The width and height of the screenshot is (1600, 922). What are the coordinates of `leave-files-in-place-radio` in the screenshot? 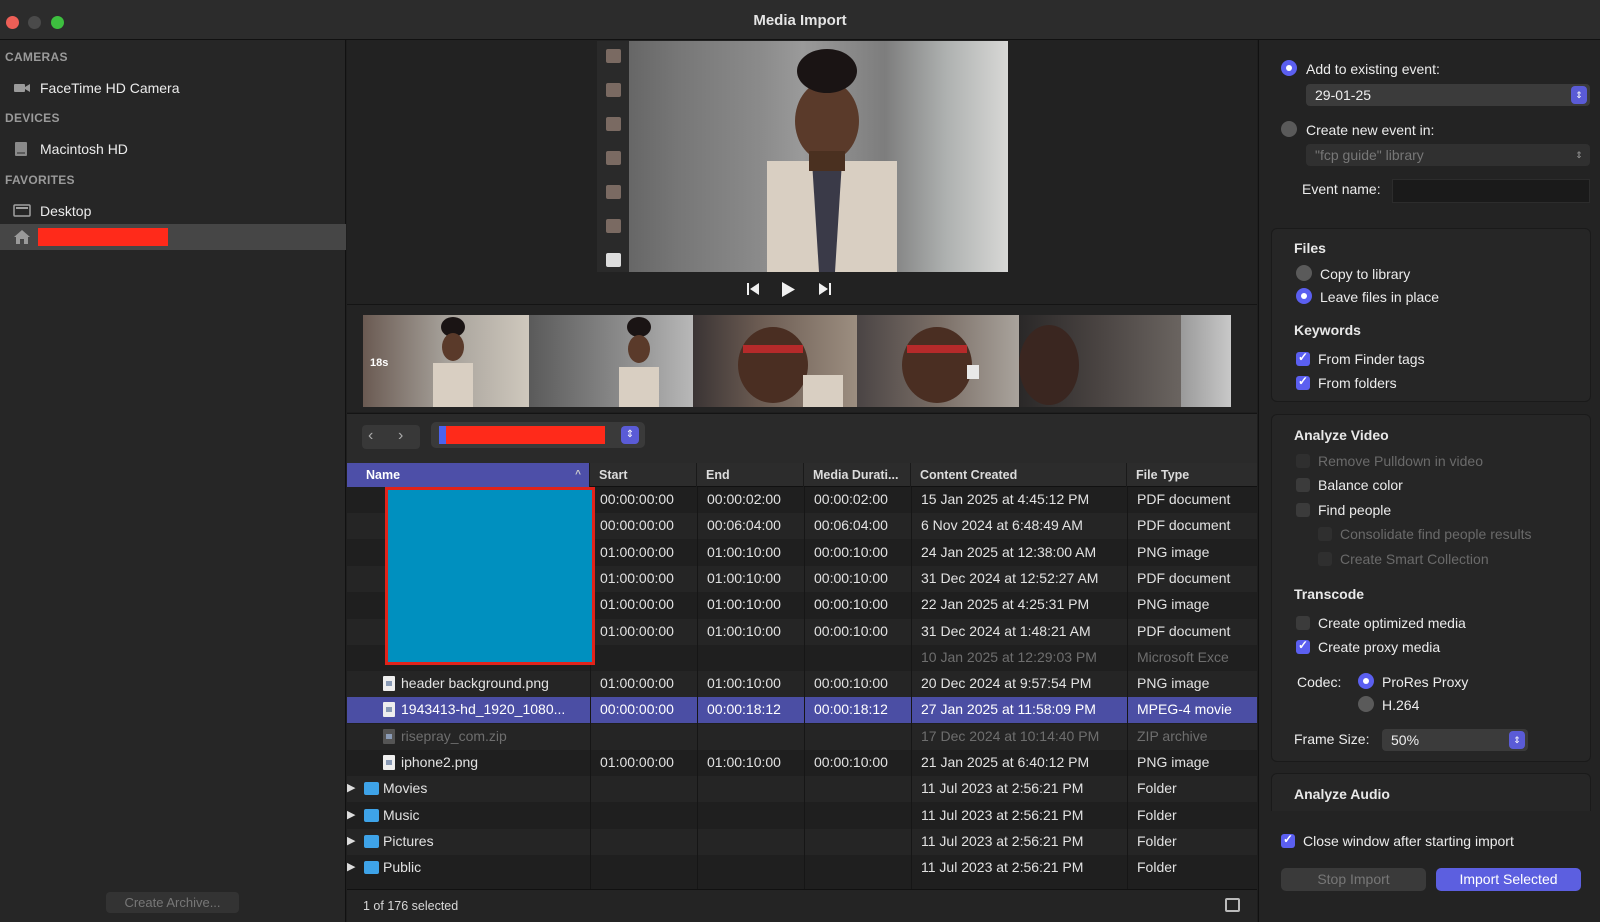 It's located at (1304, 296).